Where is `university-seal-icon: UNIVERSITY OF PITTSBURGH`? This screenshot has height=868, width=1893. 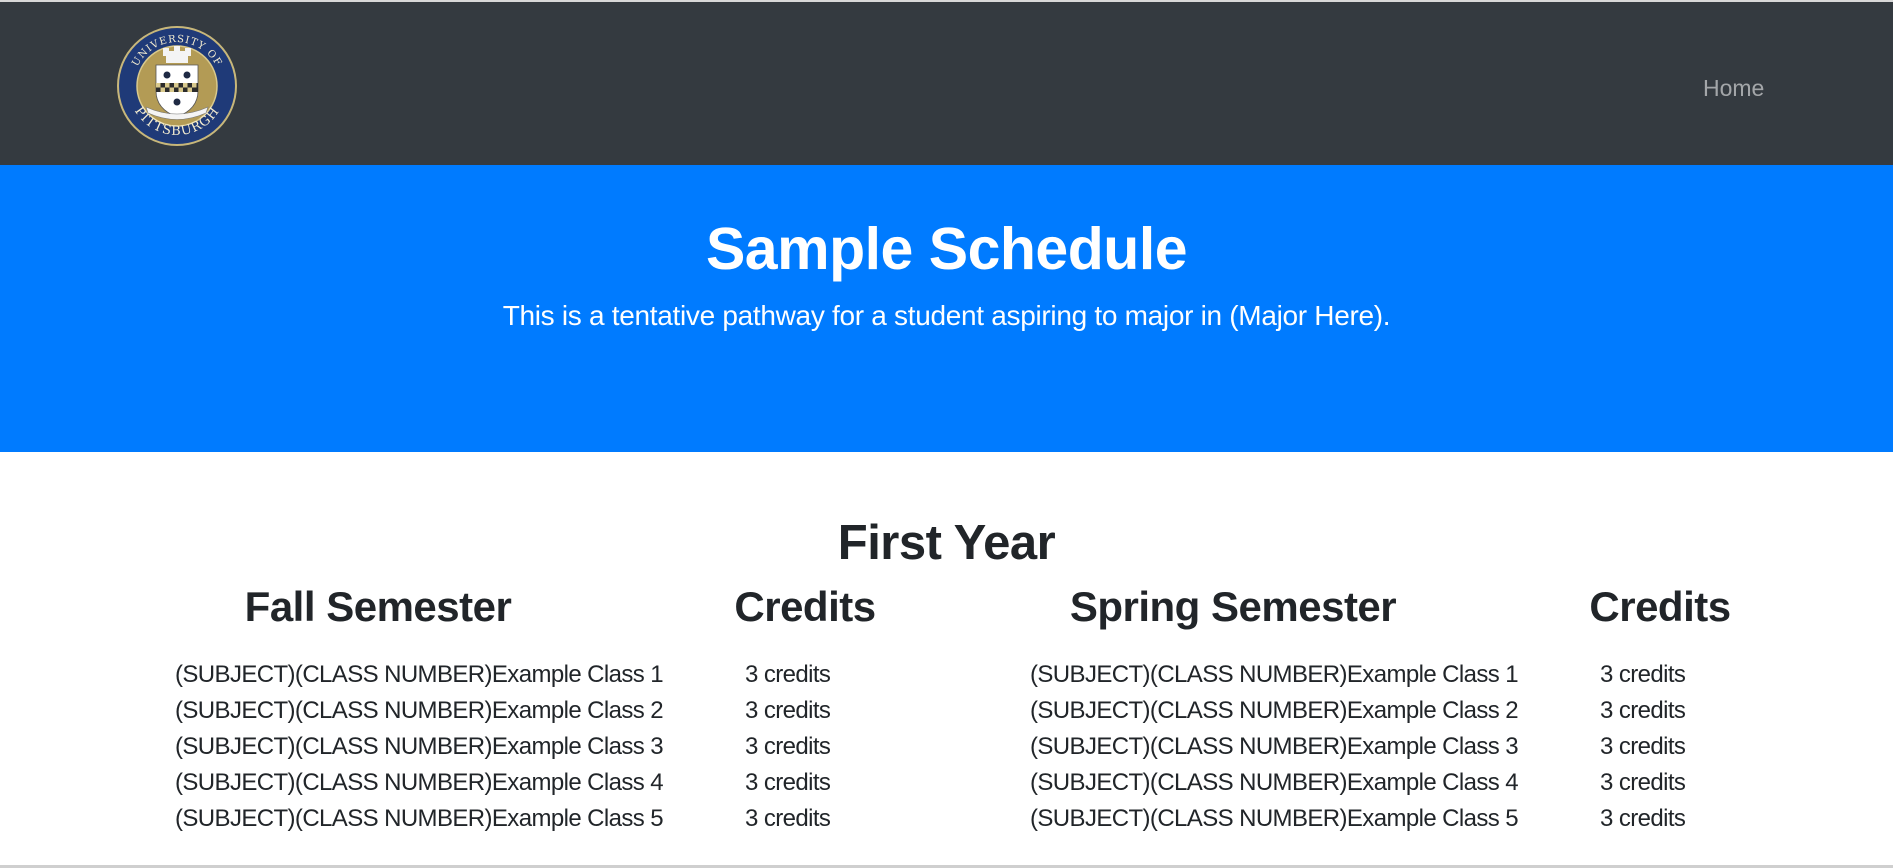 university-seal-icon: UNIVERSITY OF PITTSBURGH is located at coordinates (177, 86).